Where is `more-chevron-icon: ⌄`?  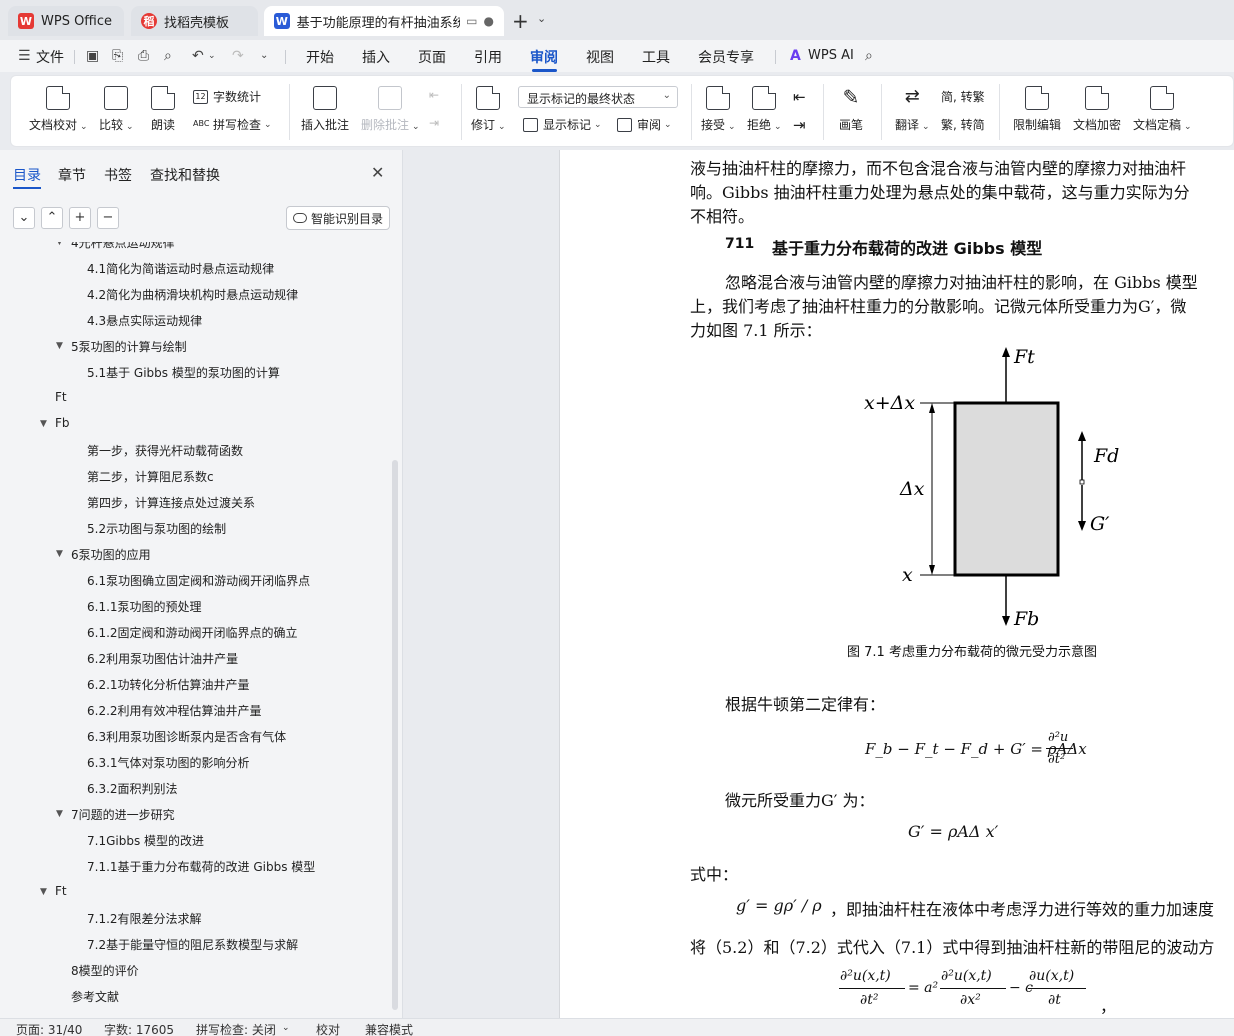 more-chevron-icon: ⌄ is located at coordinates (264, 55).